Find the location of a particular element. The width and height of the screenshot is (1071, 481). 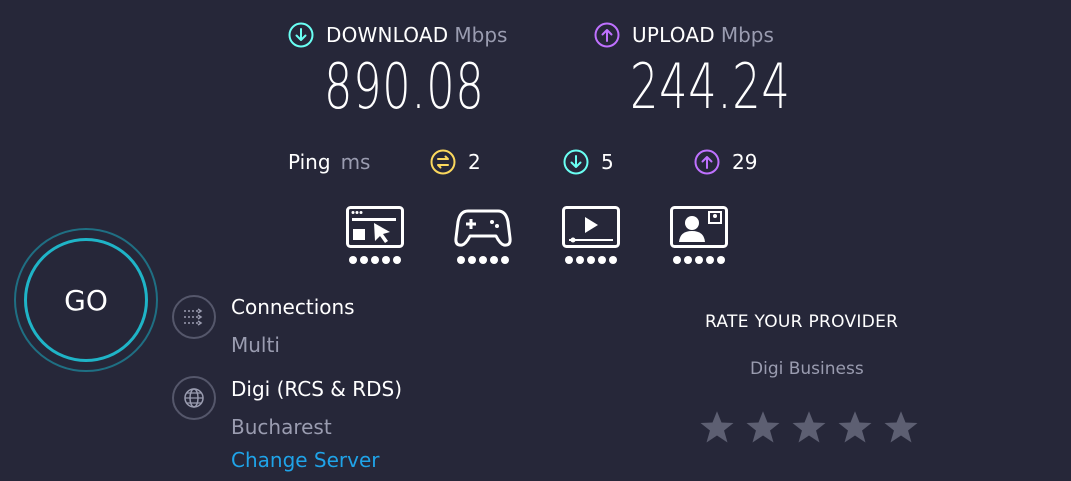

upload-arrow-icon is located at coordinates (607, 35).